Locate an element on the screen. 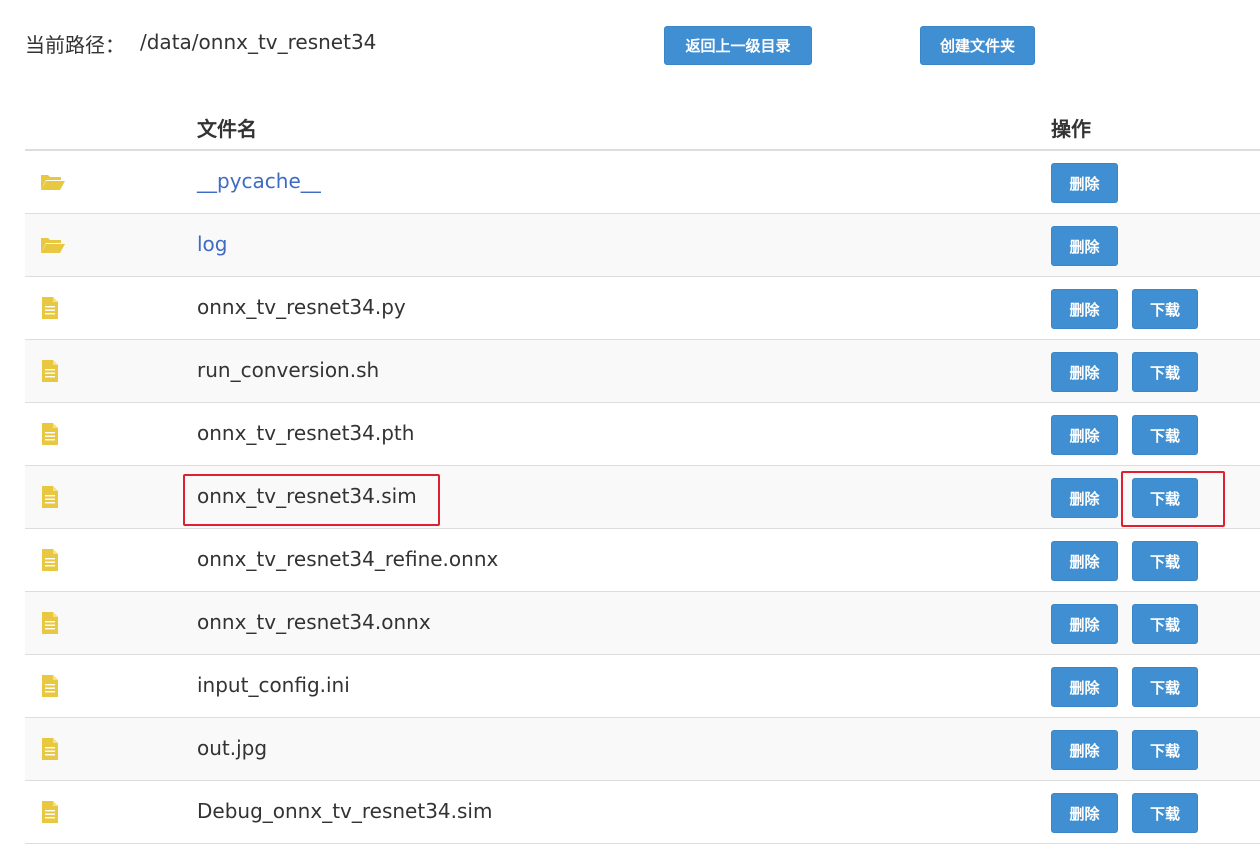 This screenshot has width=1260, height=844. table-header: 文件名 操作 is located at coordinates (642, 125).